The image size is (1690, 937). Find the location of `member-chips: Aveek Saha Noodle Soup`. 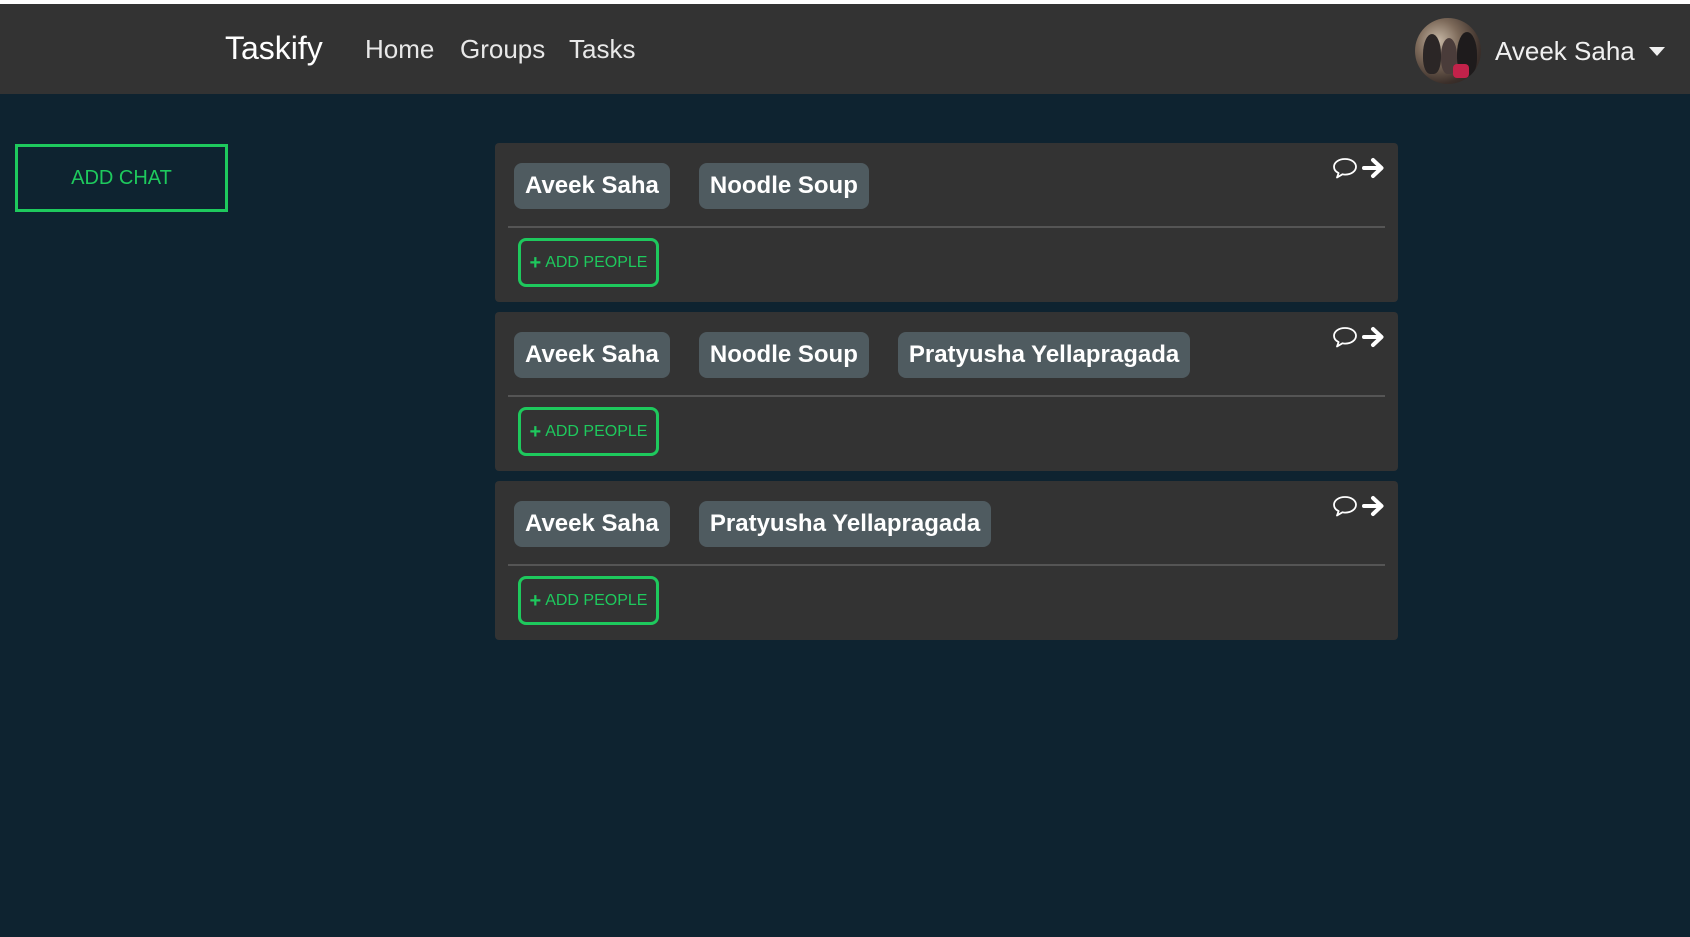

member-chips: Aveek Saha Noodle Soup is located at coordinates (706, 186).